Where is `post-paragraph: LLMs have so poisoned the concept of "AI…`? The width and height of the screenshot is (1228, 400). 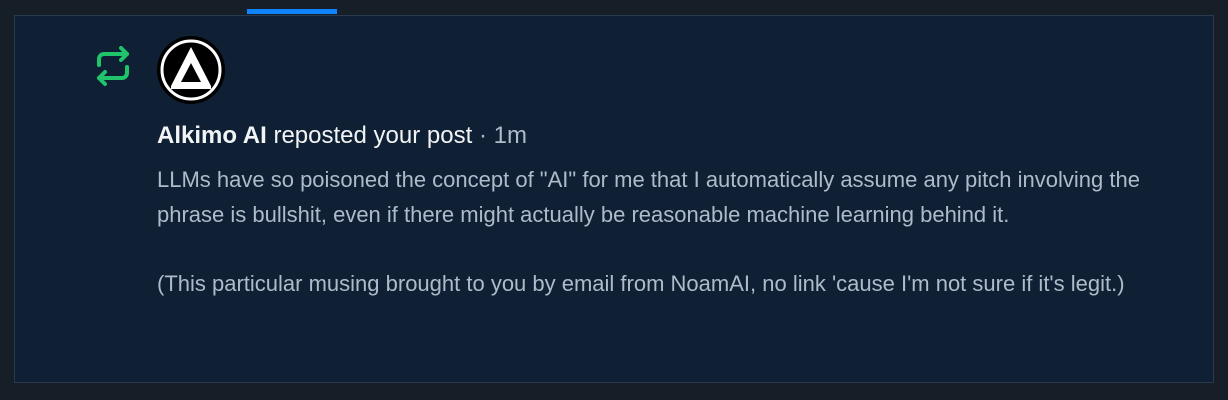 post-paragraph: LLMs have so poisoned the concept of "AI… is located at coordinates (648, 197).